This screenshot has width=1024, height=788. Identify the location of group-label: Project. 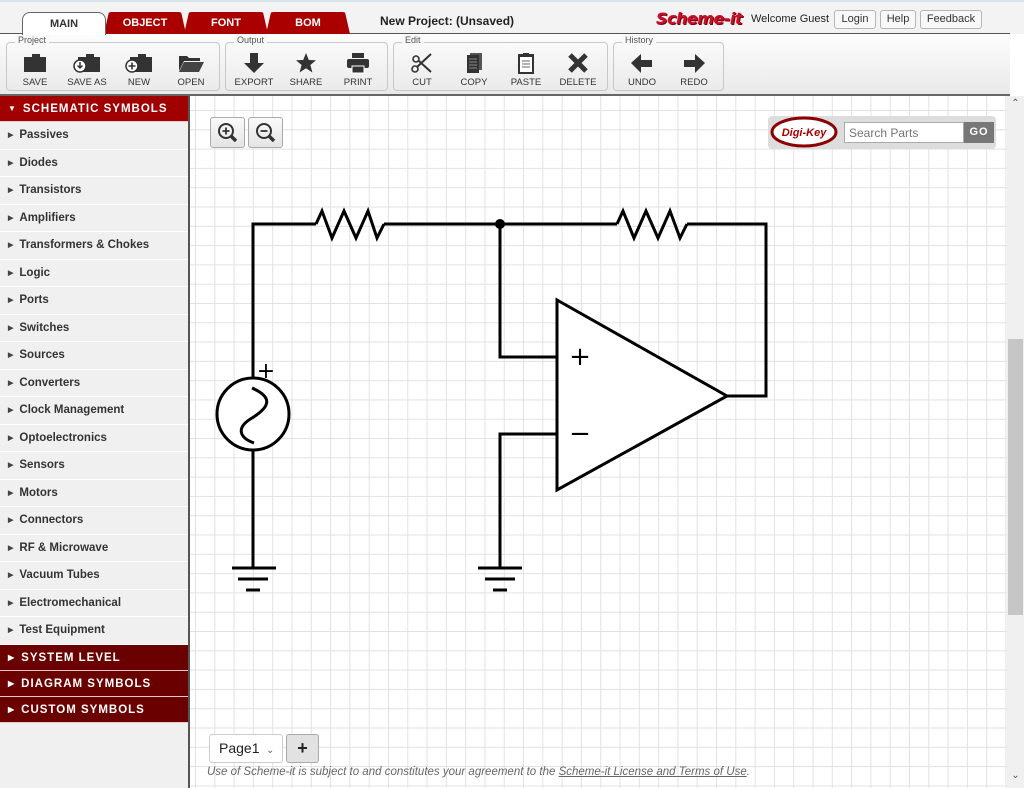
(32, 40).